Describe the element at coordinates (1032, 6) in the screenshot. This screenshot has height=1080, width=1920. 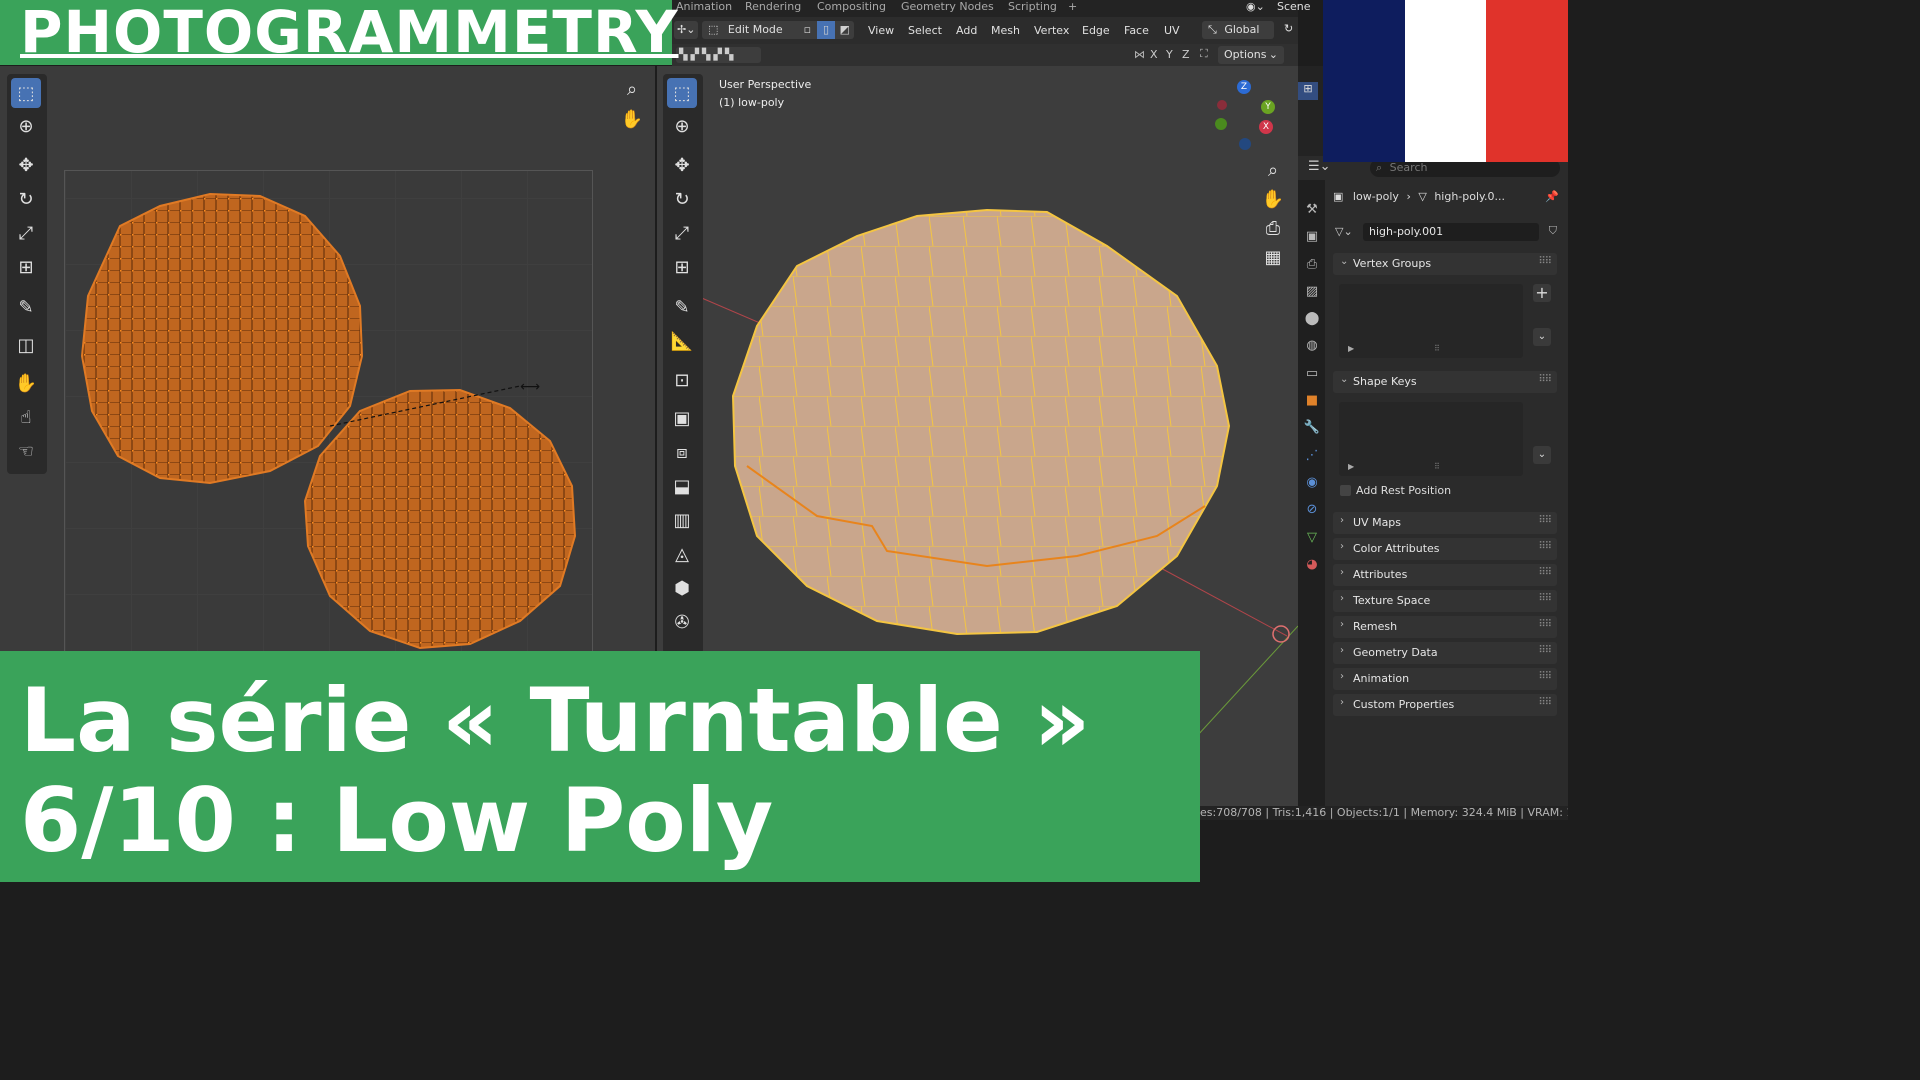
I see `tab-scripting: Scripting` at that location.